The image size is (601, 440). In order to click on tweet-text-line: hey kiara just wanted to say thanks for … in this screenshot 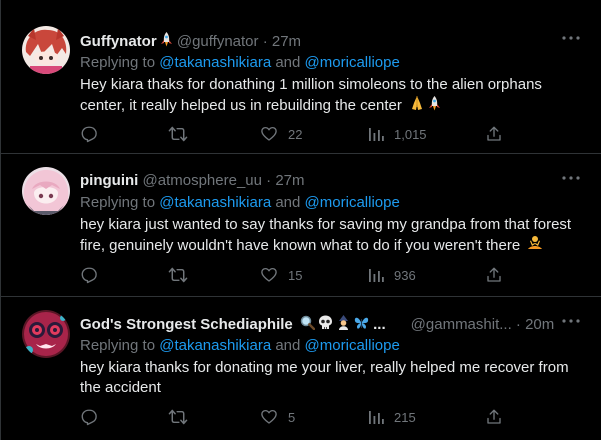, I will do `click(326, 224)`.